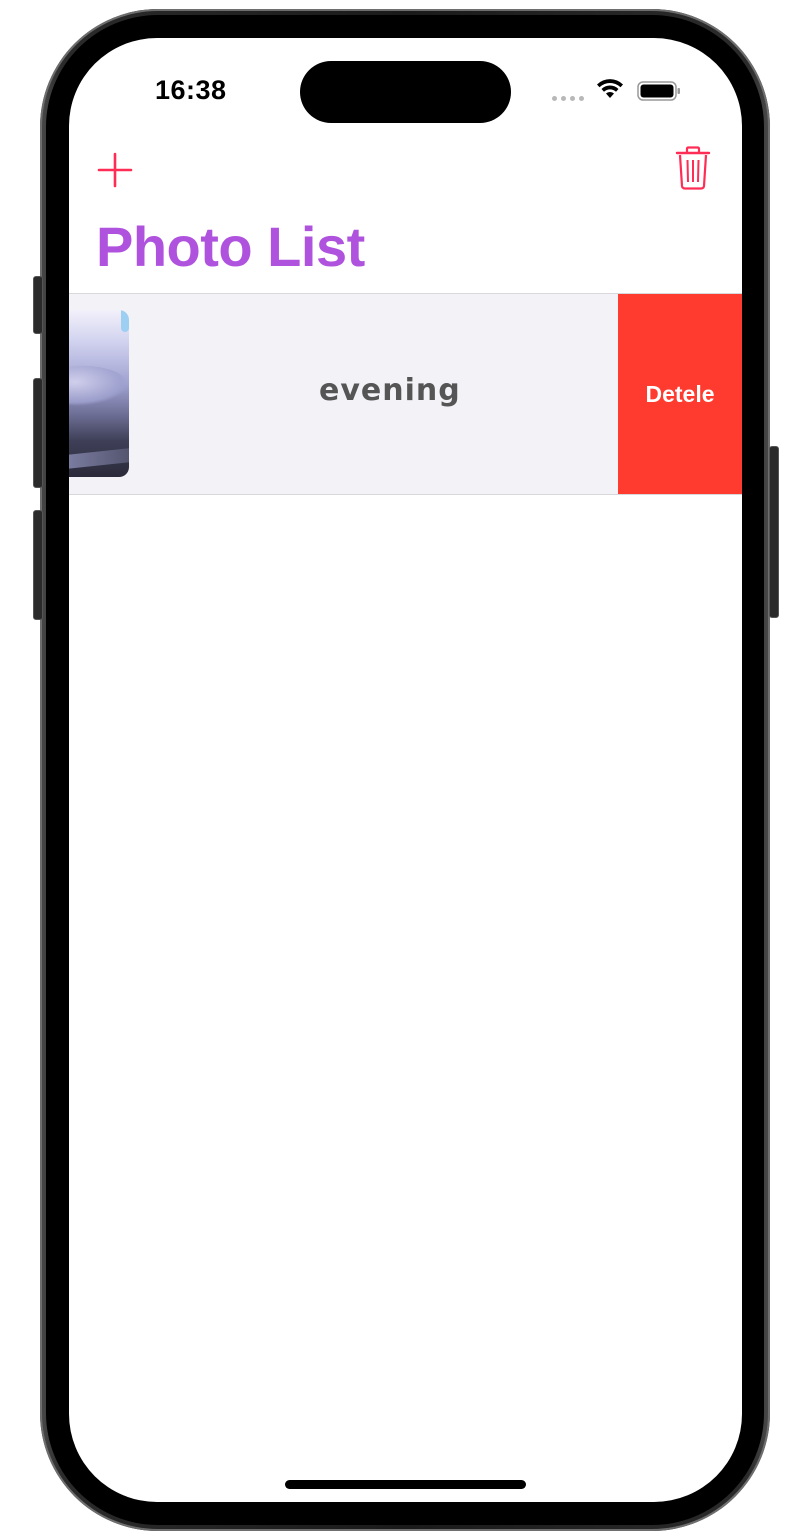  What do you see at coordinates (610, 88) in the screenshot?
I see `wifi-icon` at bounding box center [610, 88].